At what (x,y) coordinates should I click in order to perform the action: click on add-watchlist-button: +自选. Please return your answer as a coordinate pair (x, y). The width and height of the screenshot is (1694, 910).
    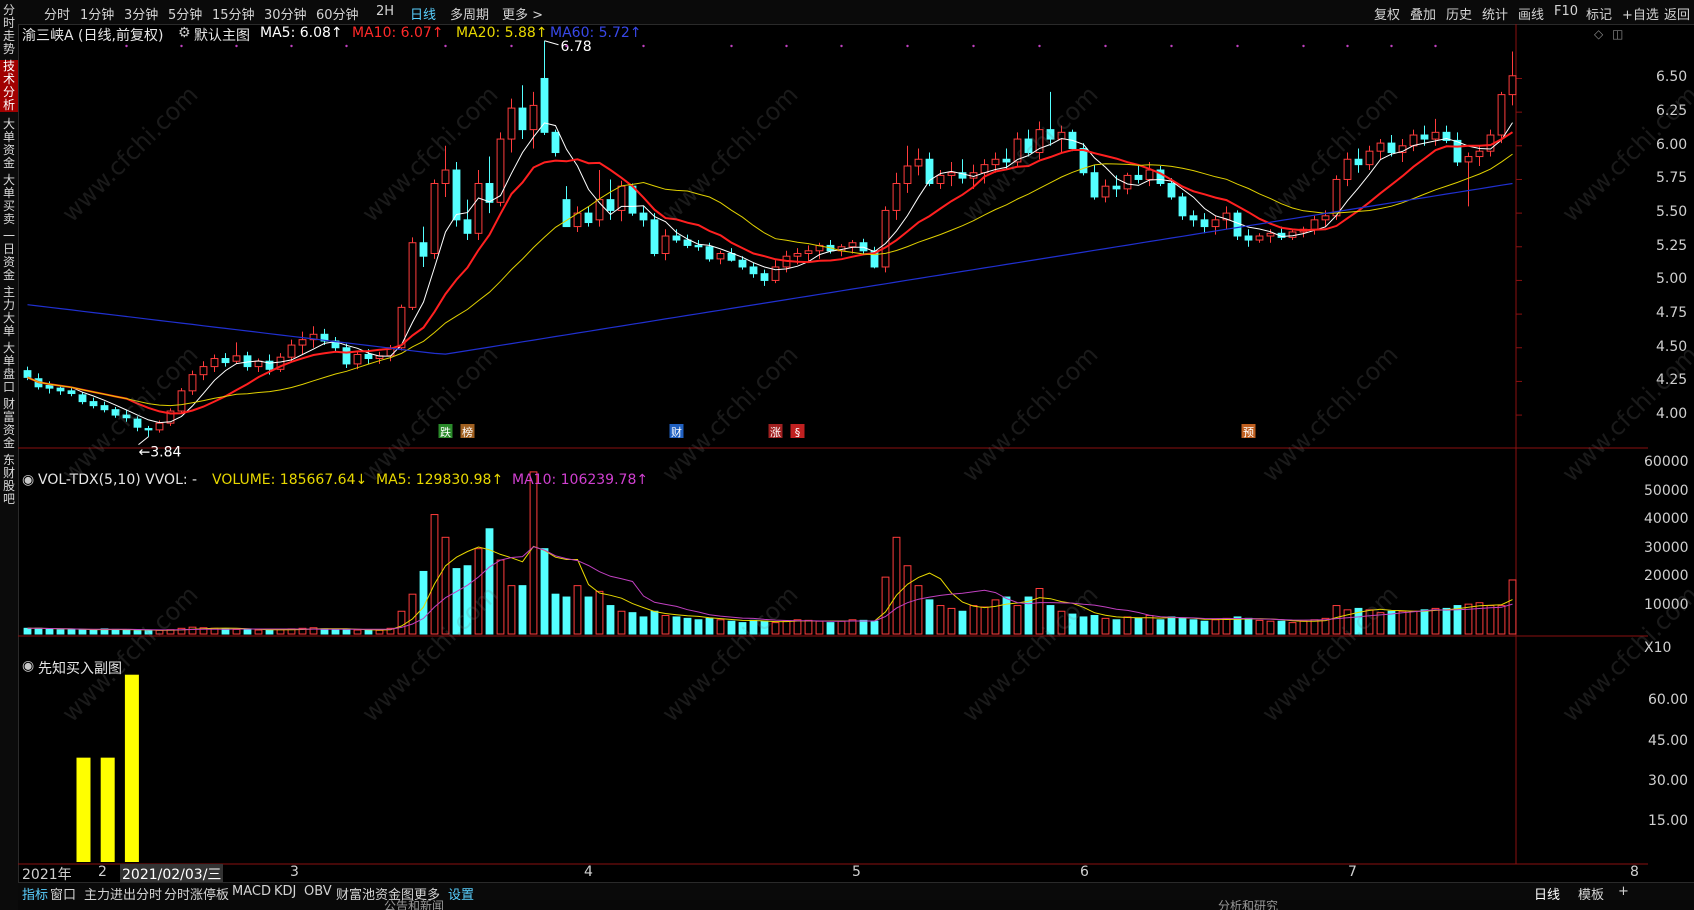
    Looking at the image, I should click on (1640, 13).